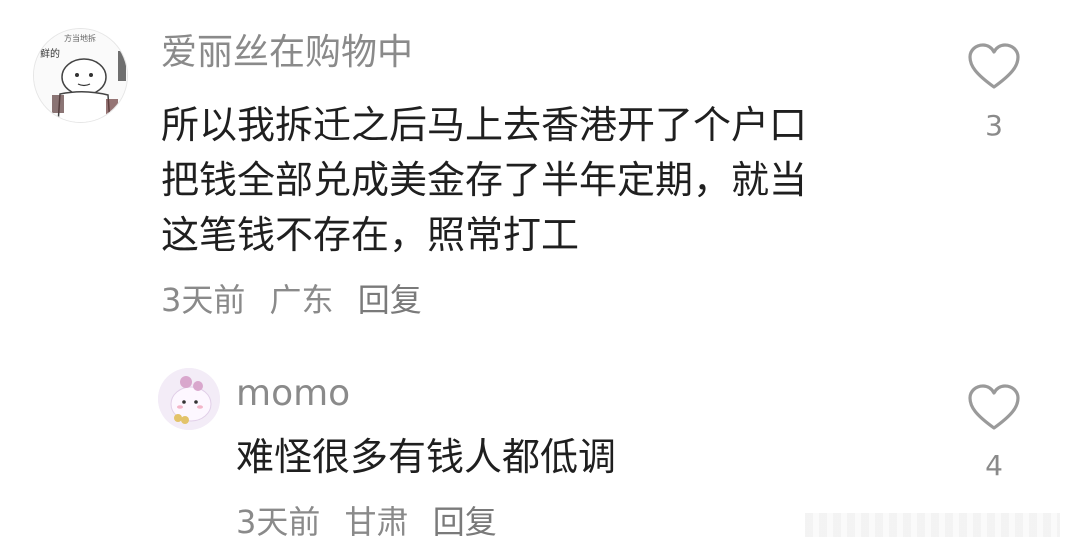  Describe the element at coordinates (80, 38) in the screenshot. I see `svg-text: 方当地拆` at that location.